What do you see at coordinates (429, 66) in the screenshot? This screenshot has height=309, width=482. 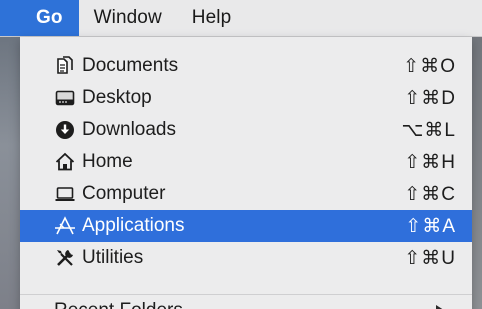 I see `shortcut-label: ⇧⌘O` at bounding box center [429, 66].